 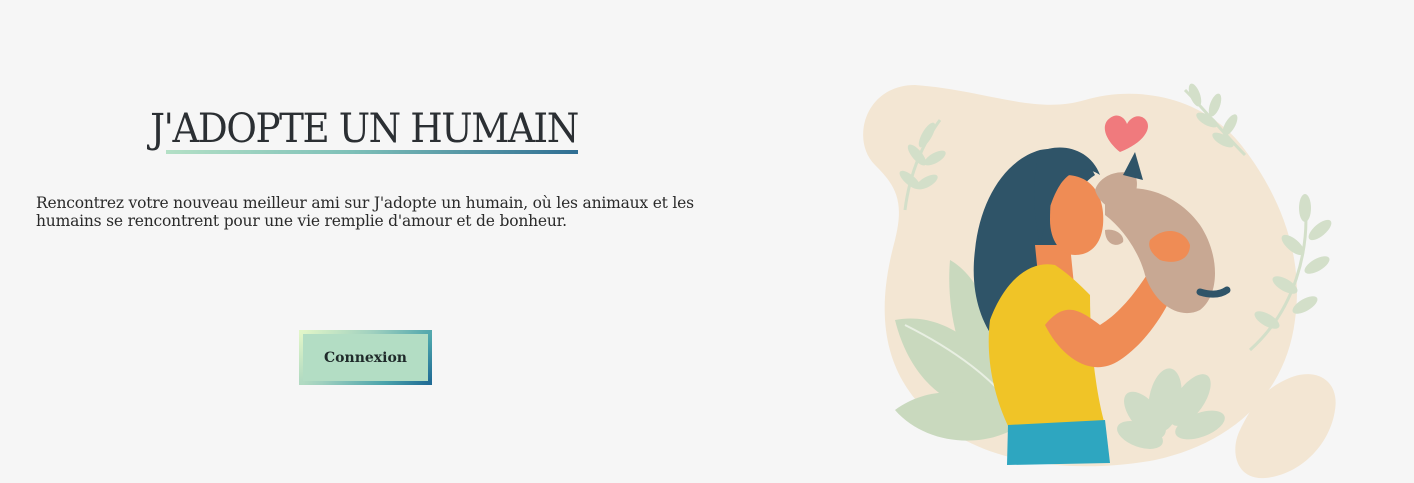 I want to click on login-button: Connexion, so click(x=365, y=357).